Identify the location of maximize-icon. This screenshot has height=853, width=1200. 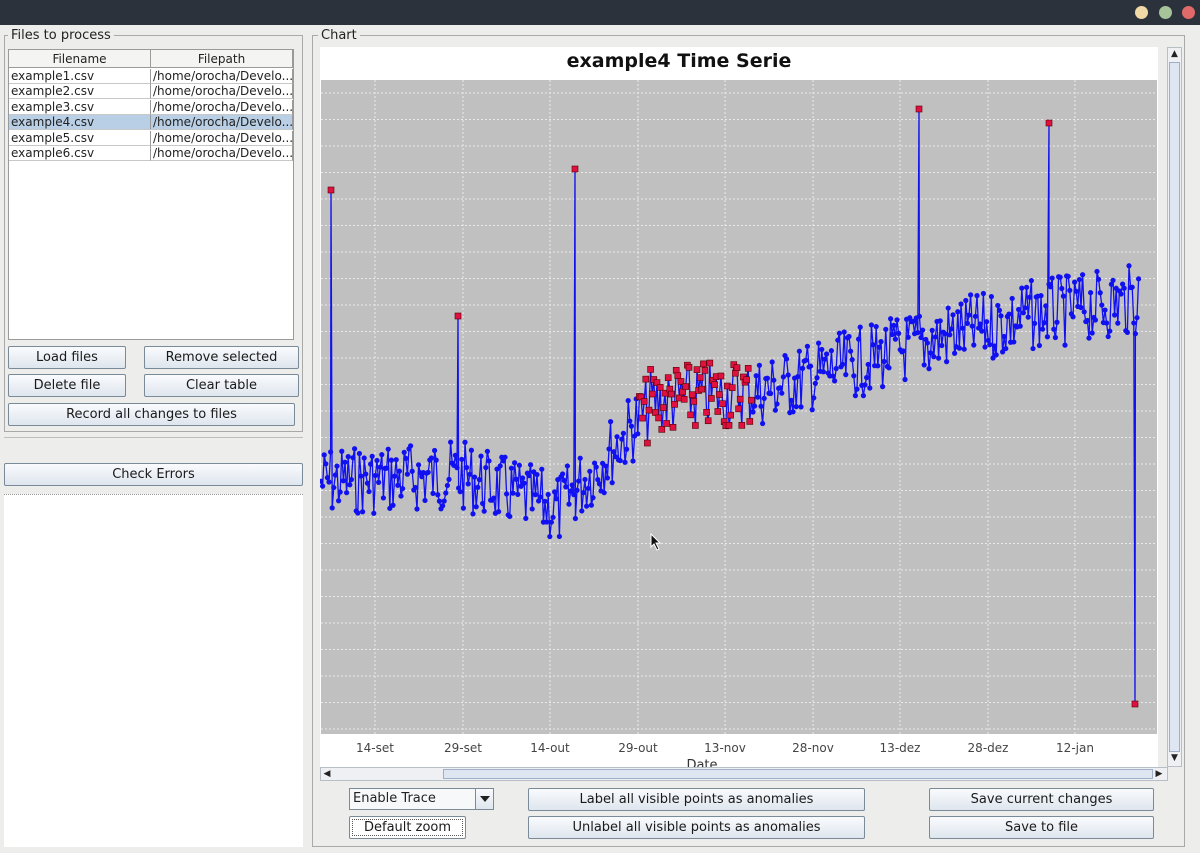
(1165, 12).